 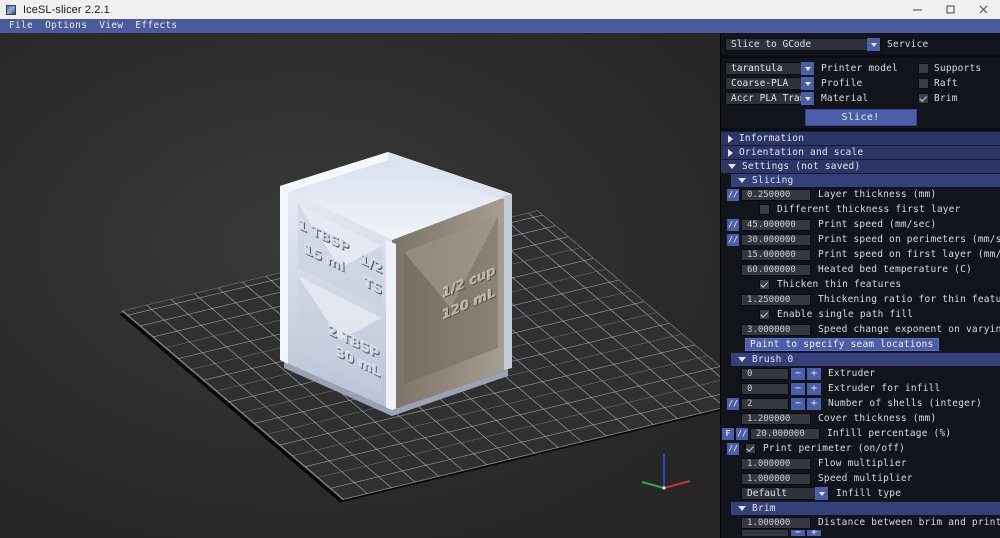 What do you see at coordinates (865, 180) in the screenshot?
I see `section-slicing: Slicing` at bounding box center [865, 180].